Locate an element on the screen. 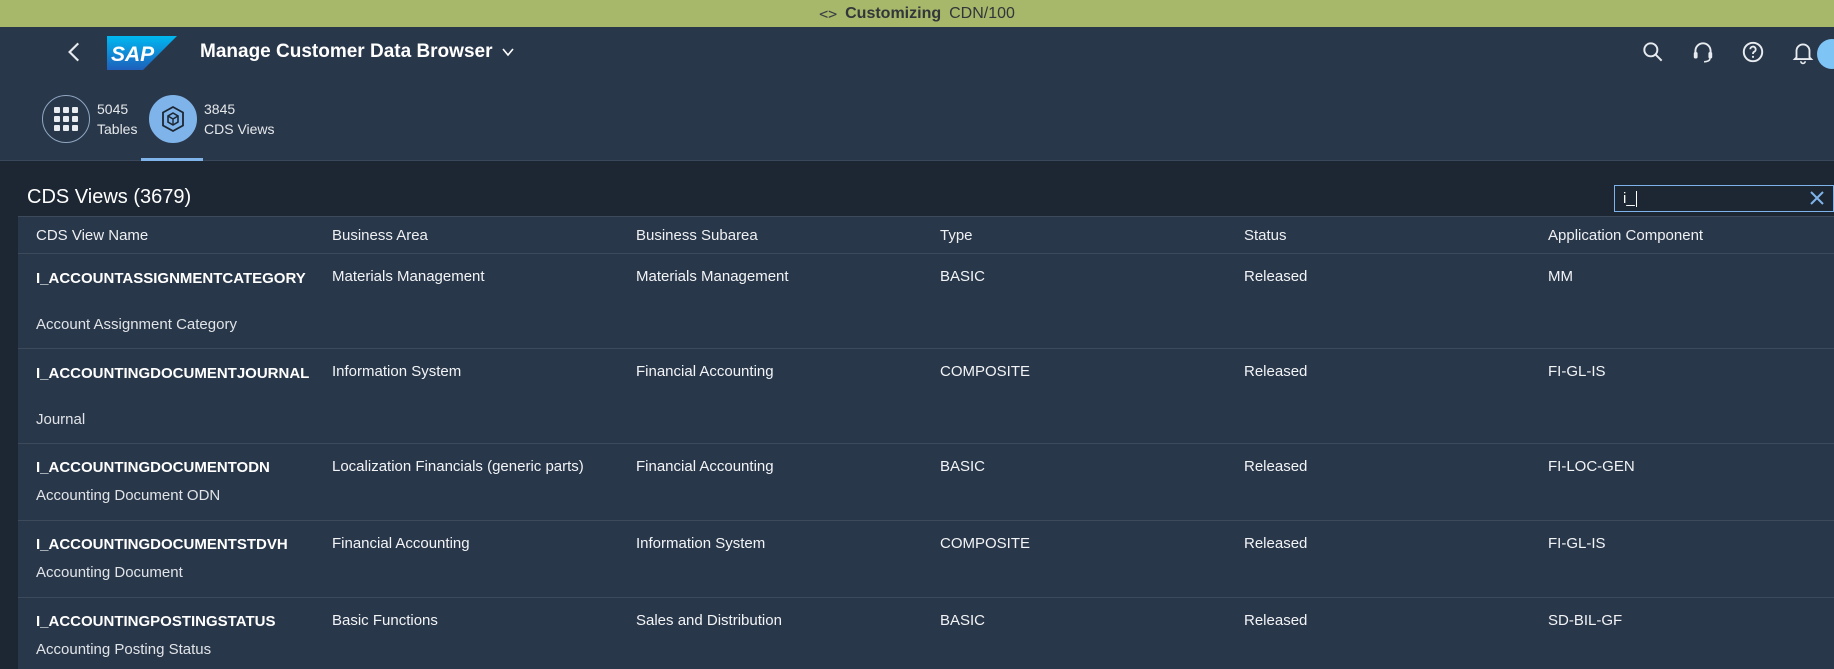 Image resolution: width=1834 pixels, height=669 pixels. cds-view-description: Accounting Posting Status is located at coordinates (124, 649).